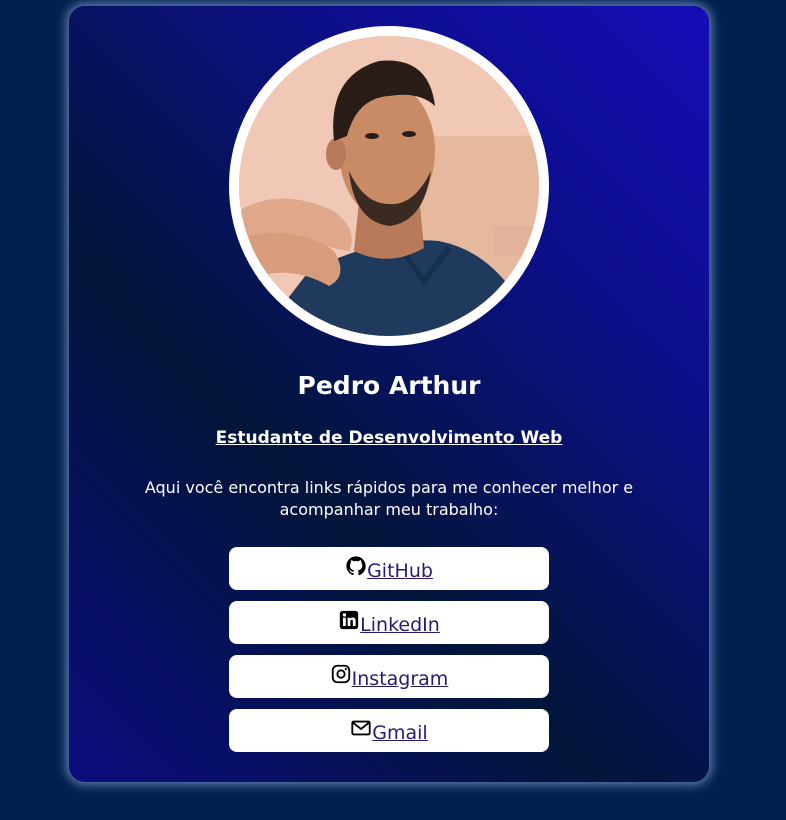 The width and height of the screenshot is (786, 820). Describe the element at coordinates (349, 620) in the screenshot. I see `linkedin-icon` at that location.